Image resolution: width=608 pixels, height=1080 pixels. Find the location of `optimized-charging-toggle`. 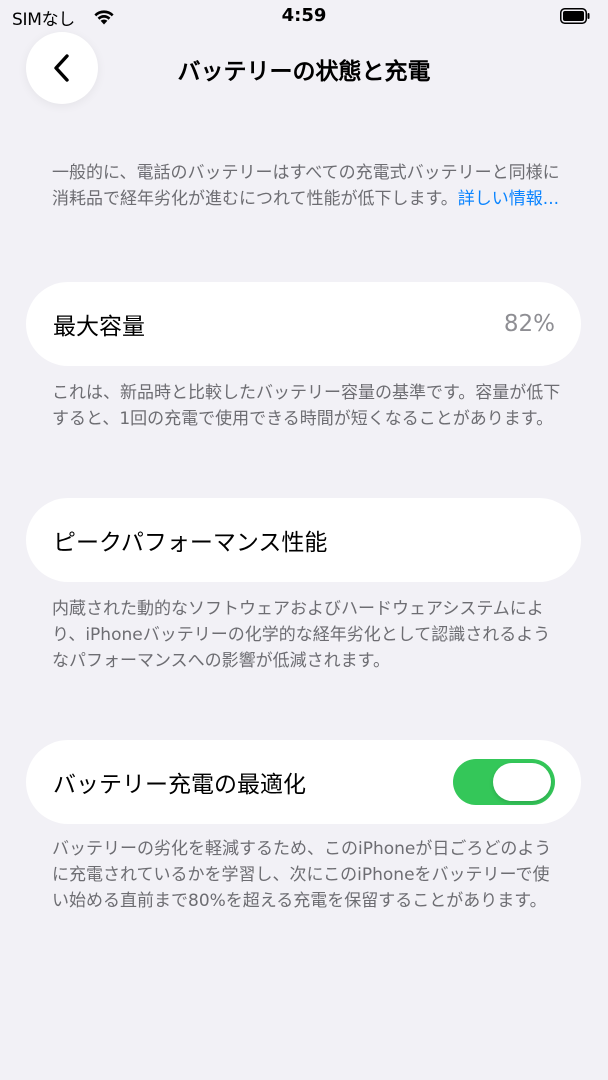

optimized-charging-toggle is located at coordinates (504, 782).